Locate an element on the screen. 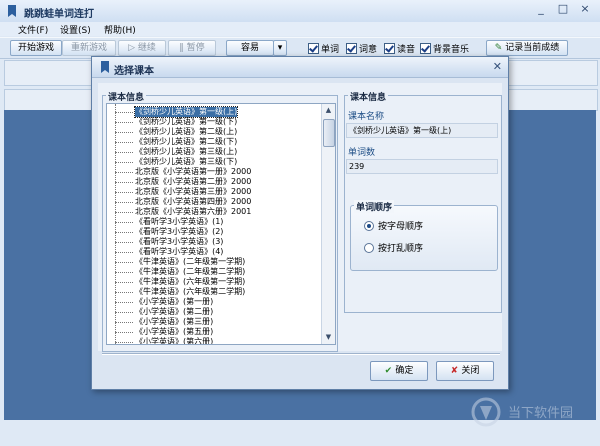 The width and height of the screenshot is (600, 446). dialog-separator is located at coordinates (301, 354).